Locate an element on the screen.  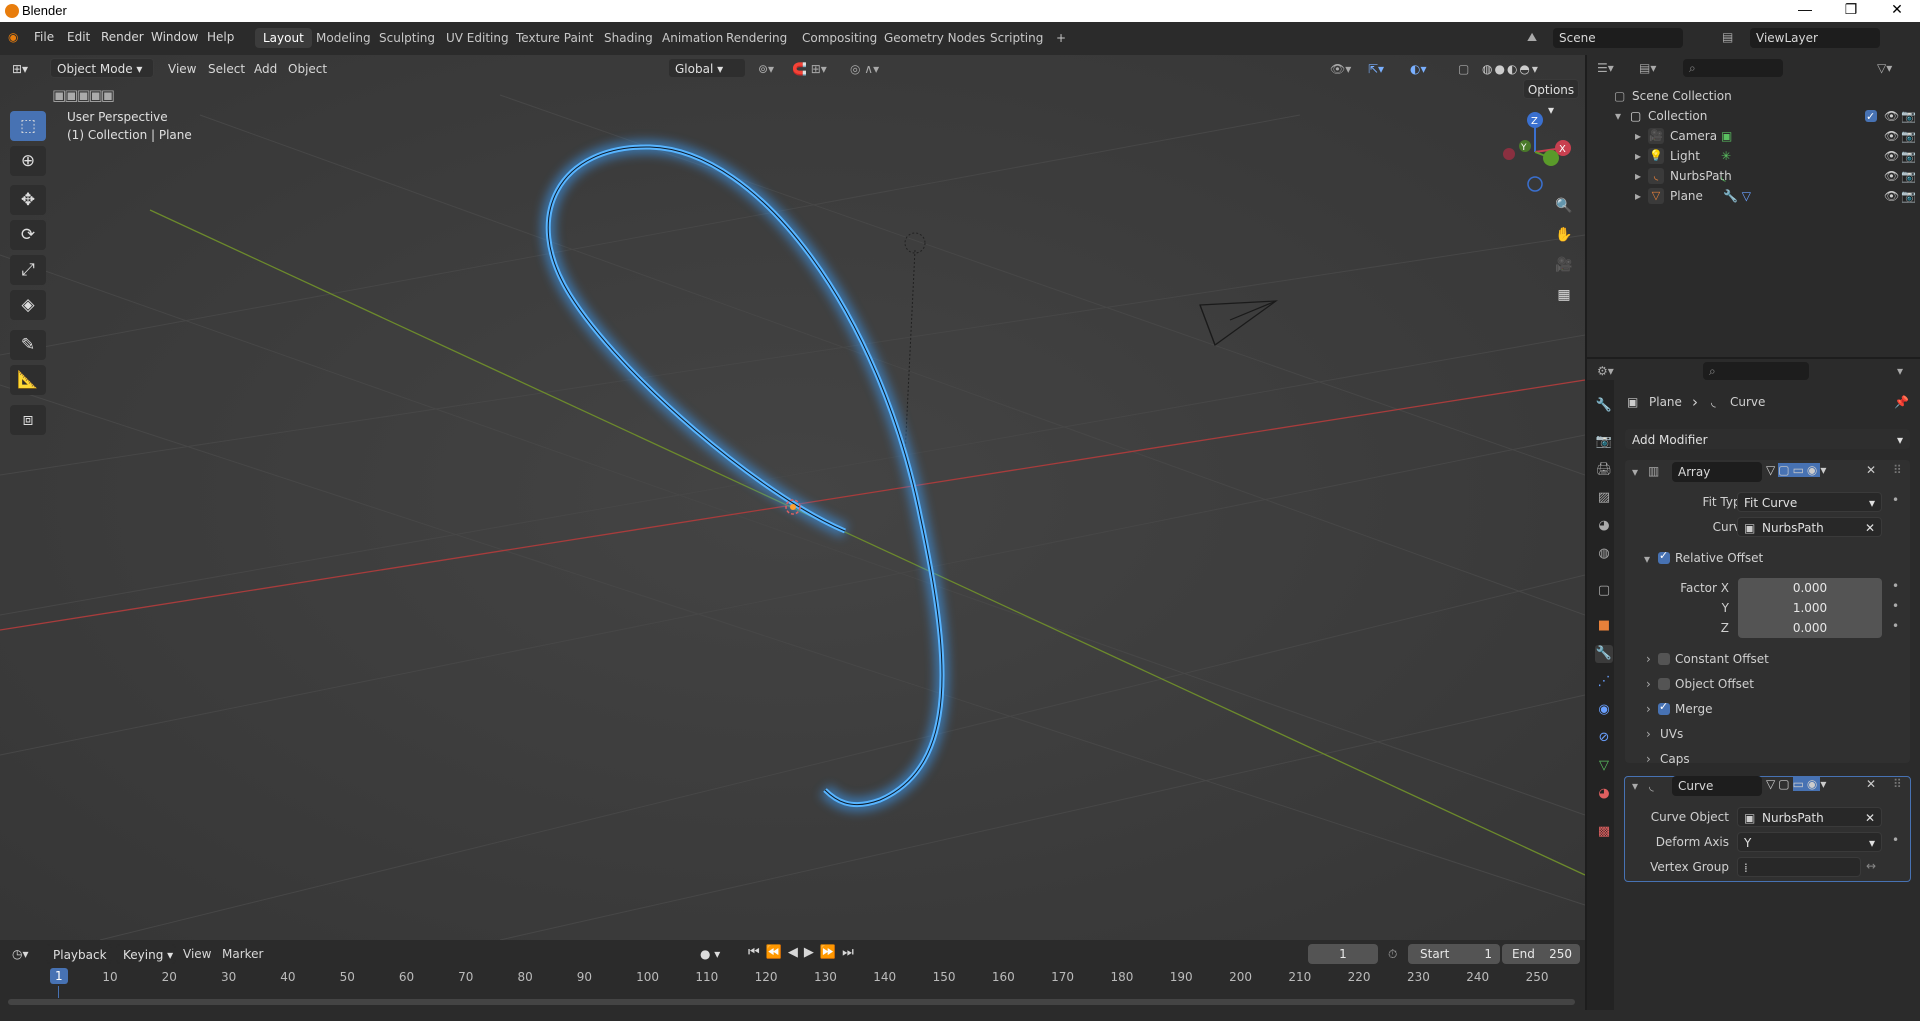
remove-array-icon: ✕ is located at coordinates (1871, 470).